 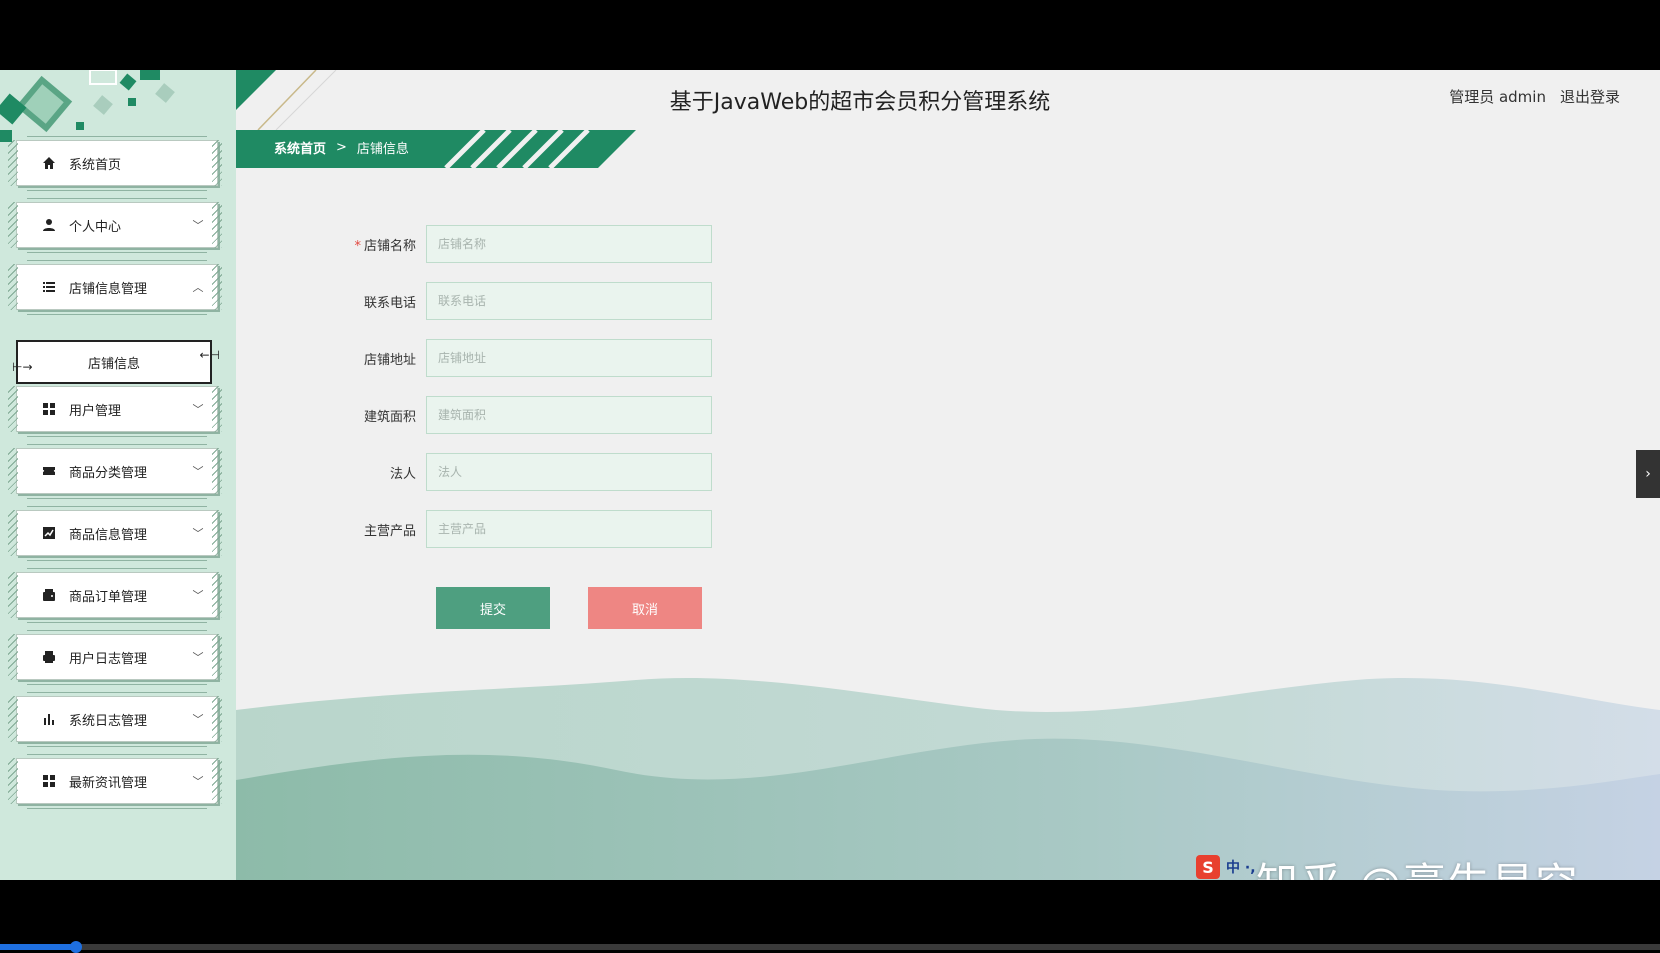 What do you see at coordinates (108, 783) in the screenshot?
I see `sidebar-item-label: 最新资讯管理` at bounding box center [108, 783].